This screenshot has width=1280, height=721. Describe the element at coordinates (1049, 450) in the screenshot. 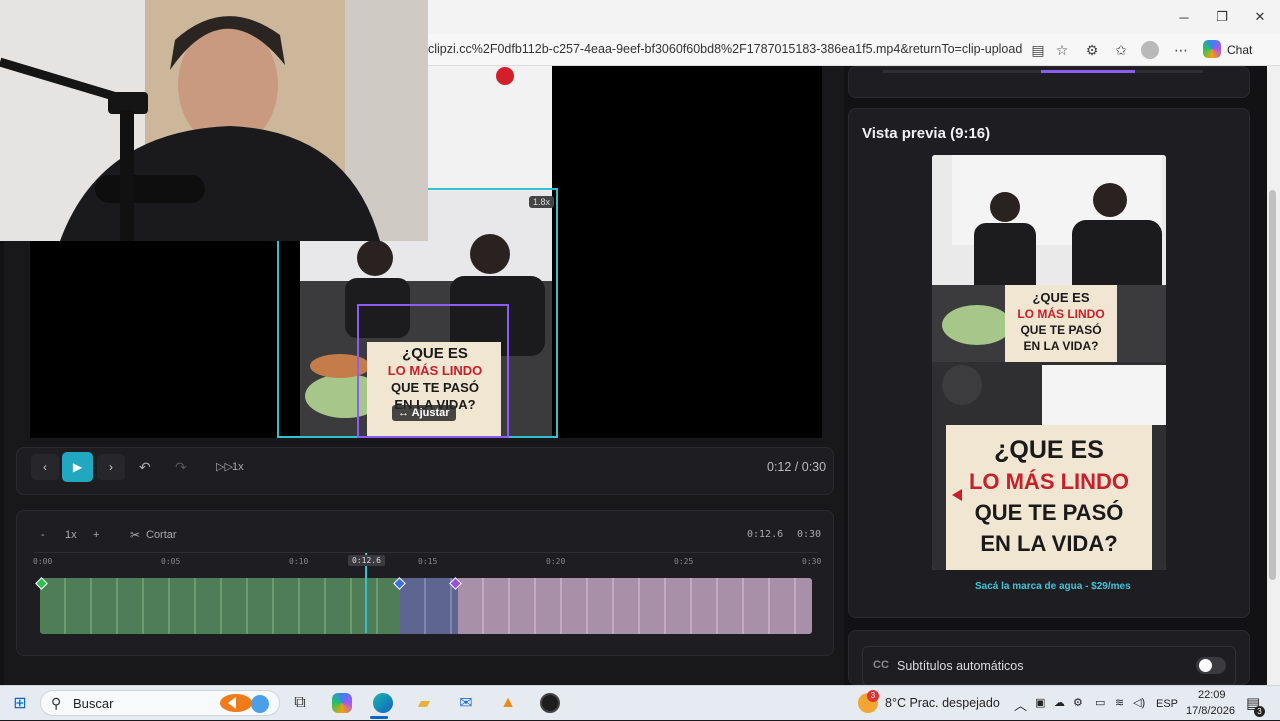

I see `big-poster-line-1: ¿QUE ES` at that location.